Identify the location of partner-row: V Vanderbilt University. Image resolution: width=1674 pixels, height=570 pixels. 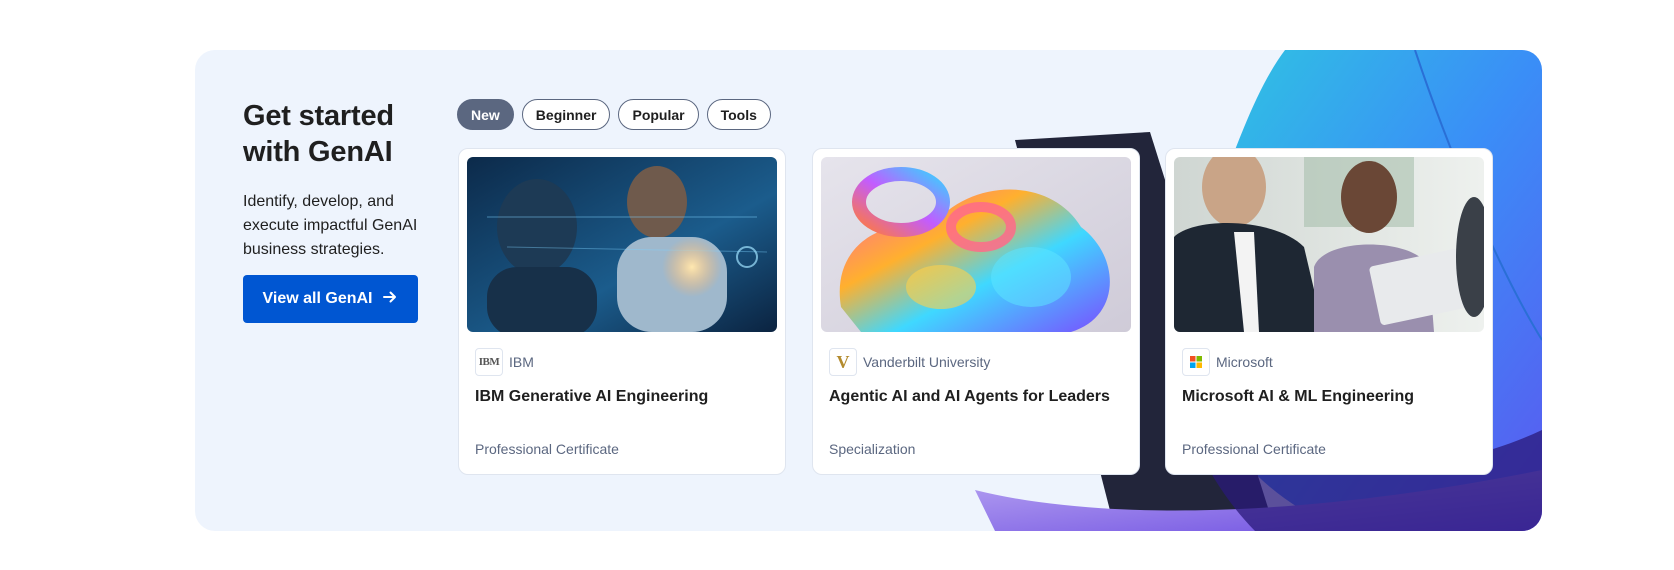
(909, 362).